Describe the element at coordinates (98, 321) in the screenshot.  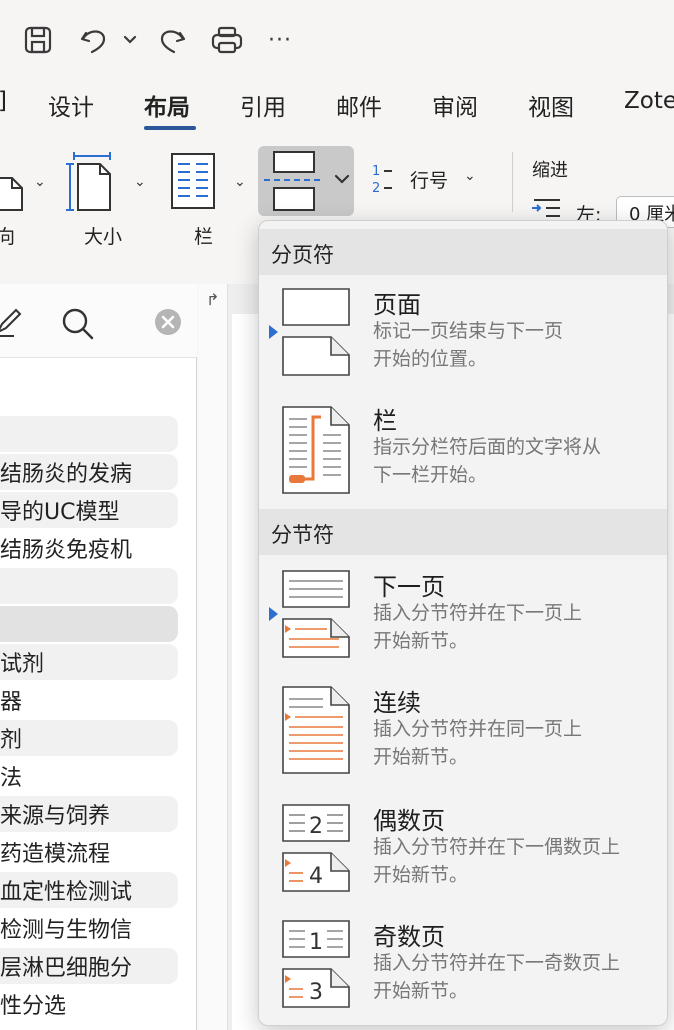
I see `navigation-pane-header` at that location.